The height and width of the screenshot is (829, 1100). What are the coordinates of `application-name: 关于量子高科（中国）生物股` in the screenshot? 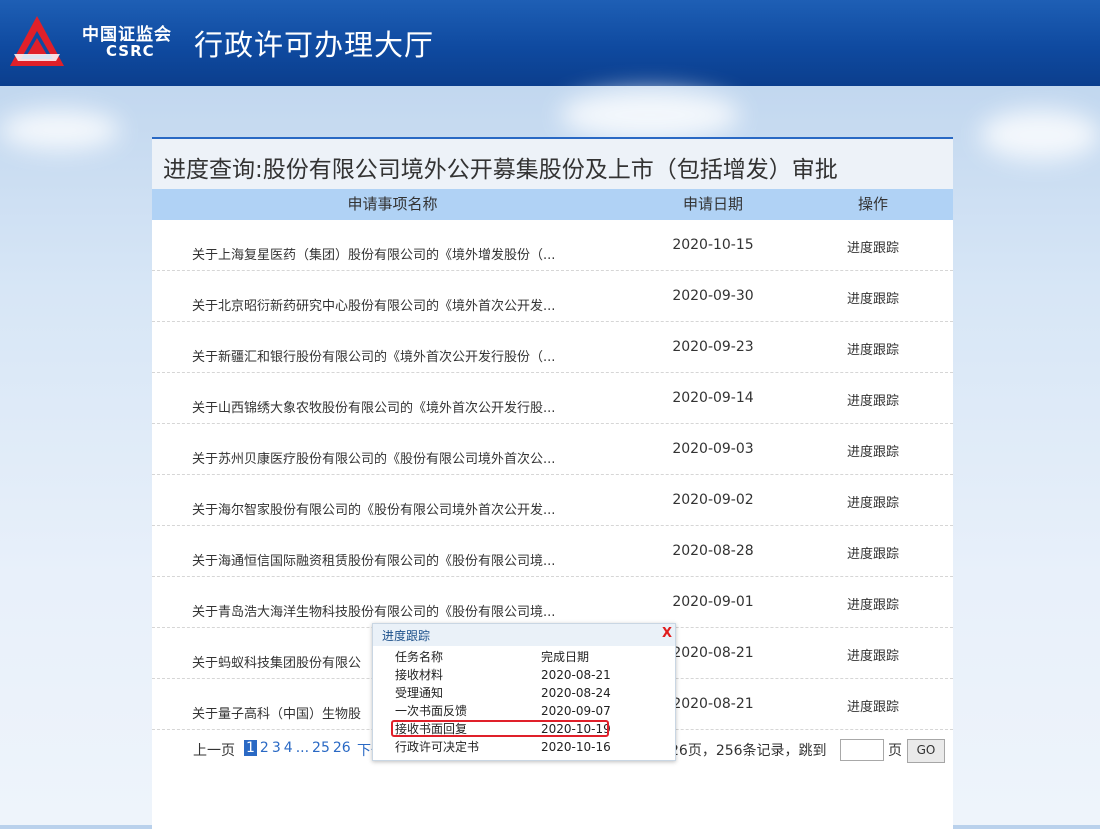 It's located at (277, 714).